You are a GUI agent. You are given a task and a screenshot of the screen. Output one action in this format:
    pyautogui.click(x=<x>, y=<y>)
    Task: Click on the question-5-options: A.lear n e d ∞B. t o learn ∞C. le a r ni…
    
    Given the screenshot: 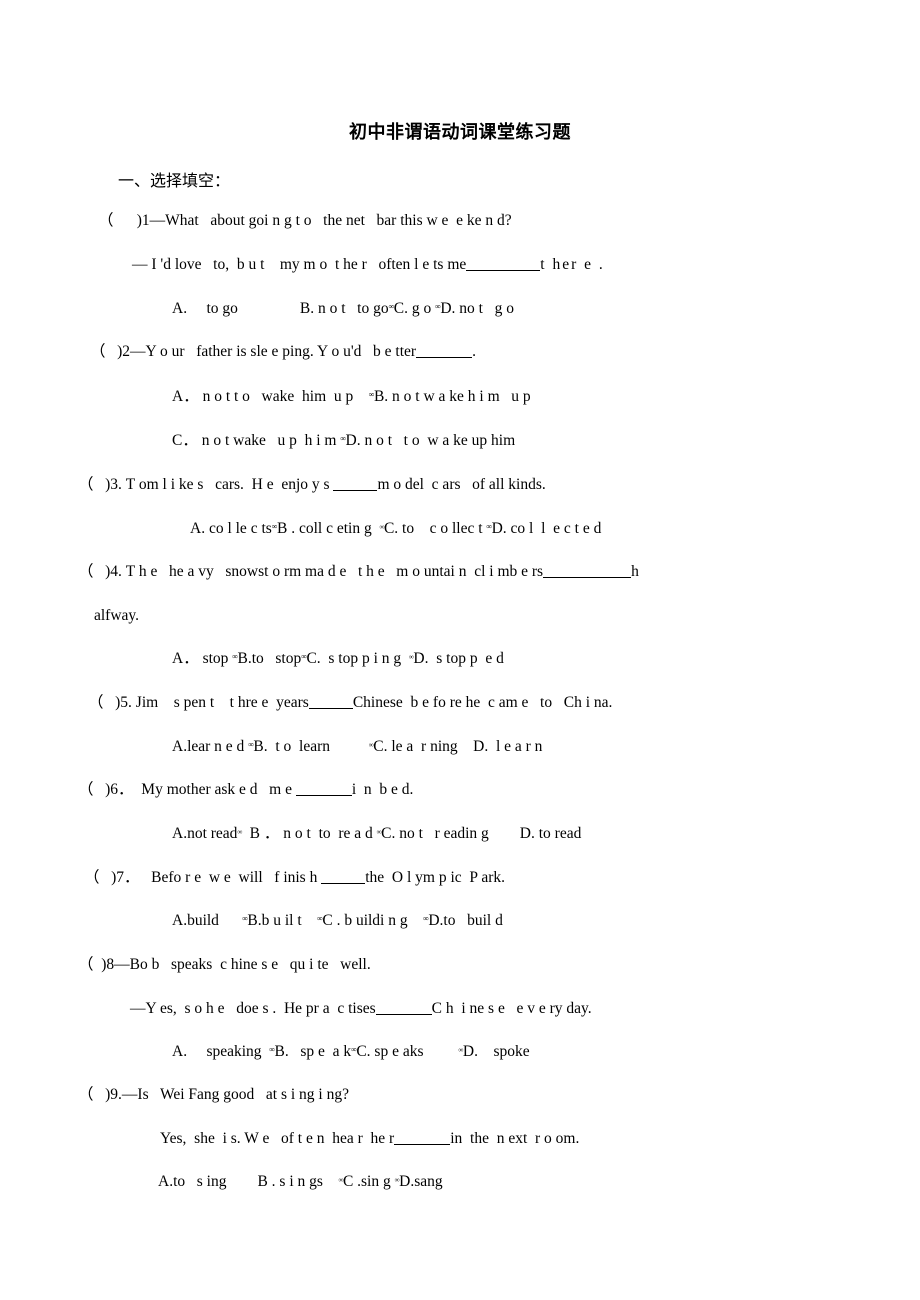 What is the action you would take?
    pyautogui.click(x=357, y=746)
    